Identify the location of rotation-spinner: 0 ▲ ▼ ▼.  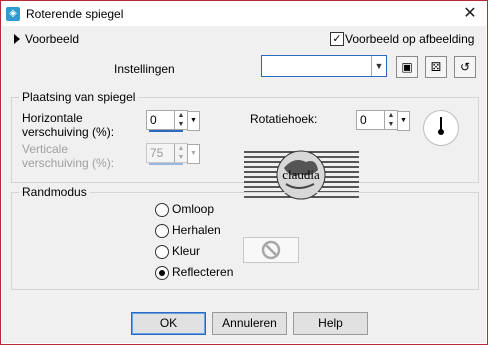
(383, 120).